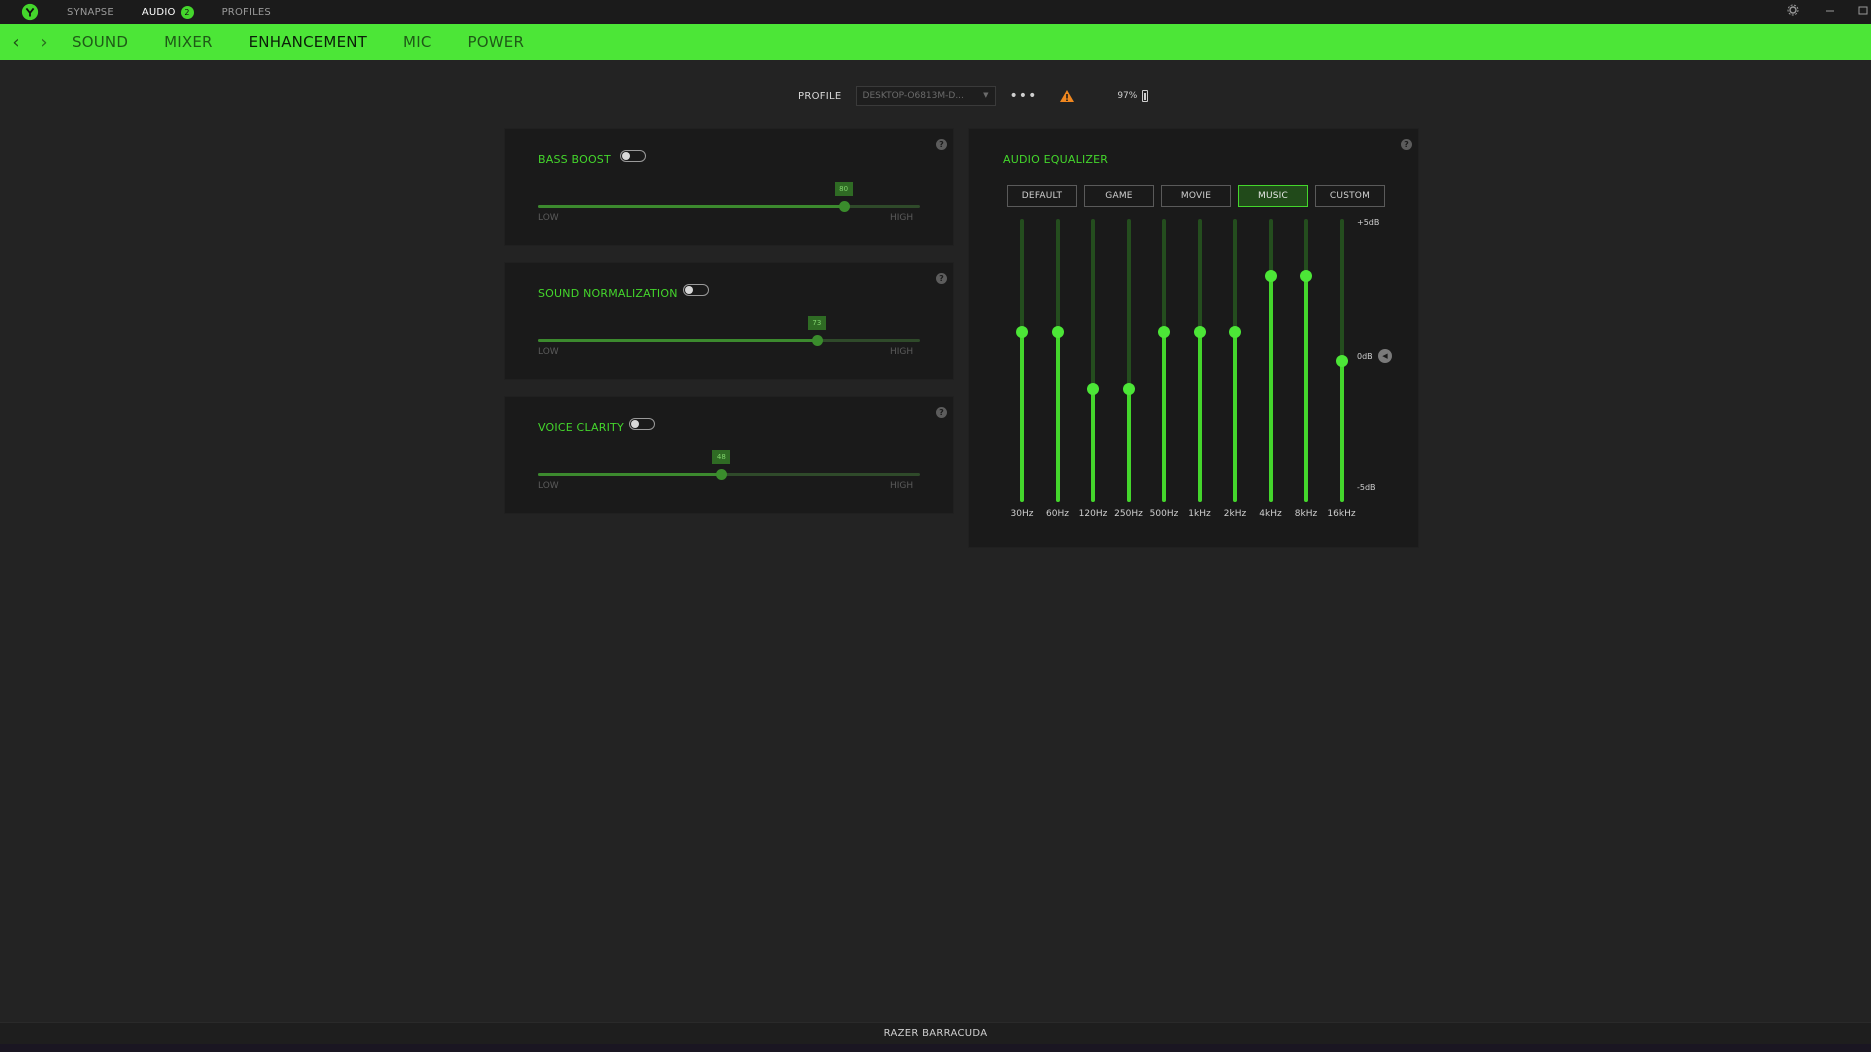 The width and height of the screenshot is (1871, 1052). I want to click on maximize-icon, so click(1863, 10).